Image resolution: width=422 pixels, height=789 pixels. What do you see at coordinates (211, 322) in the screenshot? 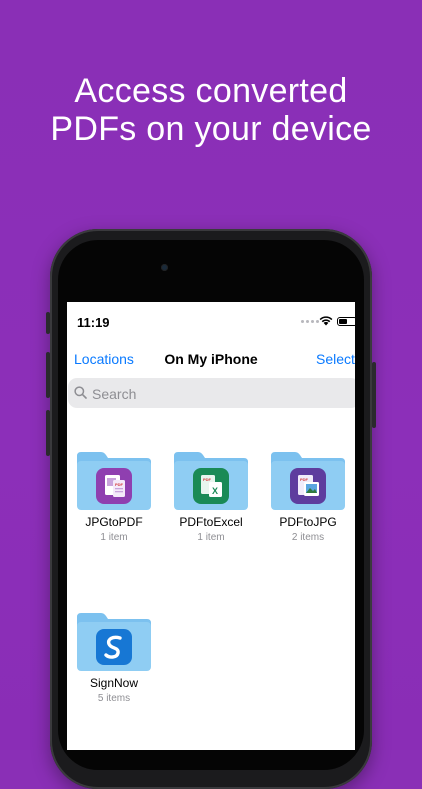
I see `status-bar: 11:19` at bounding box center [211, 322].